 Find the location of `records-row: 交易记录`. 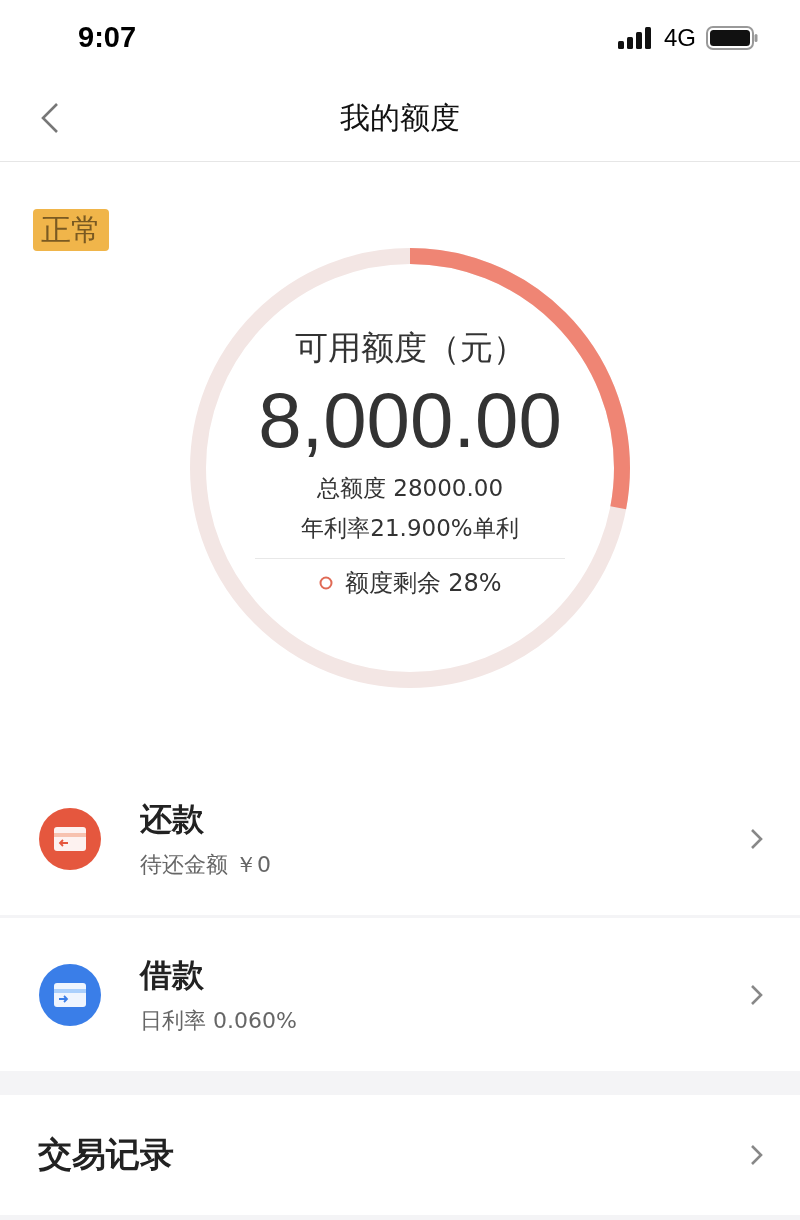

records-row: 交易记录 is located at coordinates (400, 1155).